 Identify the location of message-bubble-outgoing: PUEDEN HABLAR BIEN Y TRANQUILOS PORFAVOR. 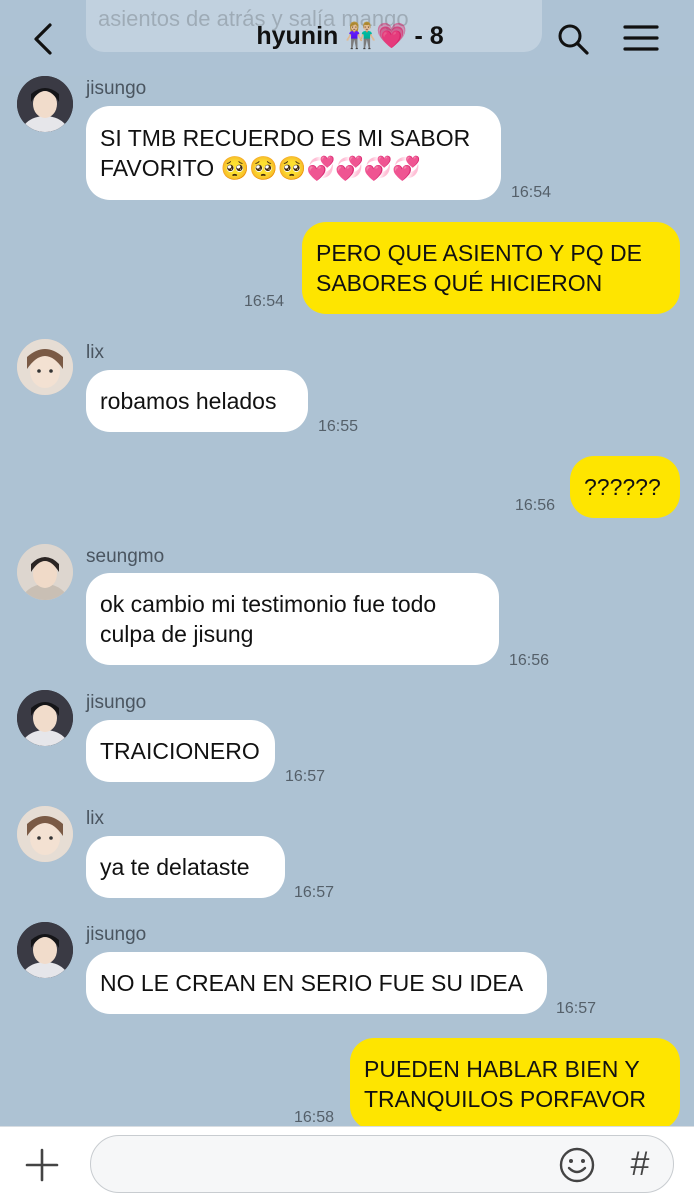
(515, 1084).